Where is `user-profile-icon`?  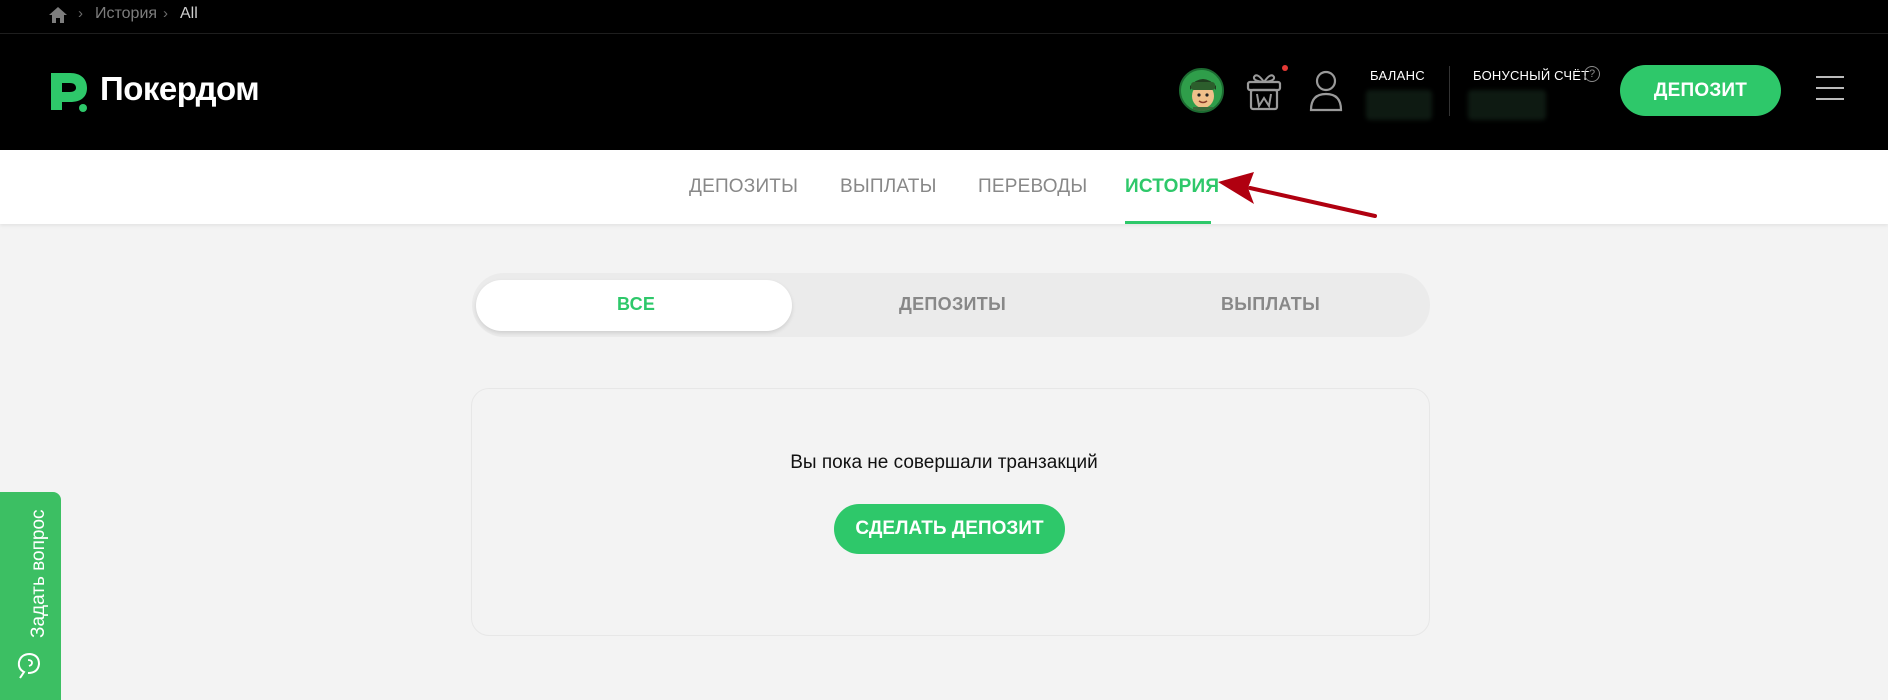
user-profile-icon is located at coordinates (1326, 90).